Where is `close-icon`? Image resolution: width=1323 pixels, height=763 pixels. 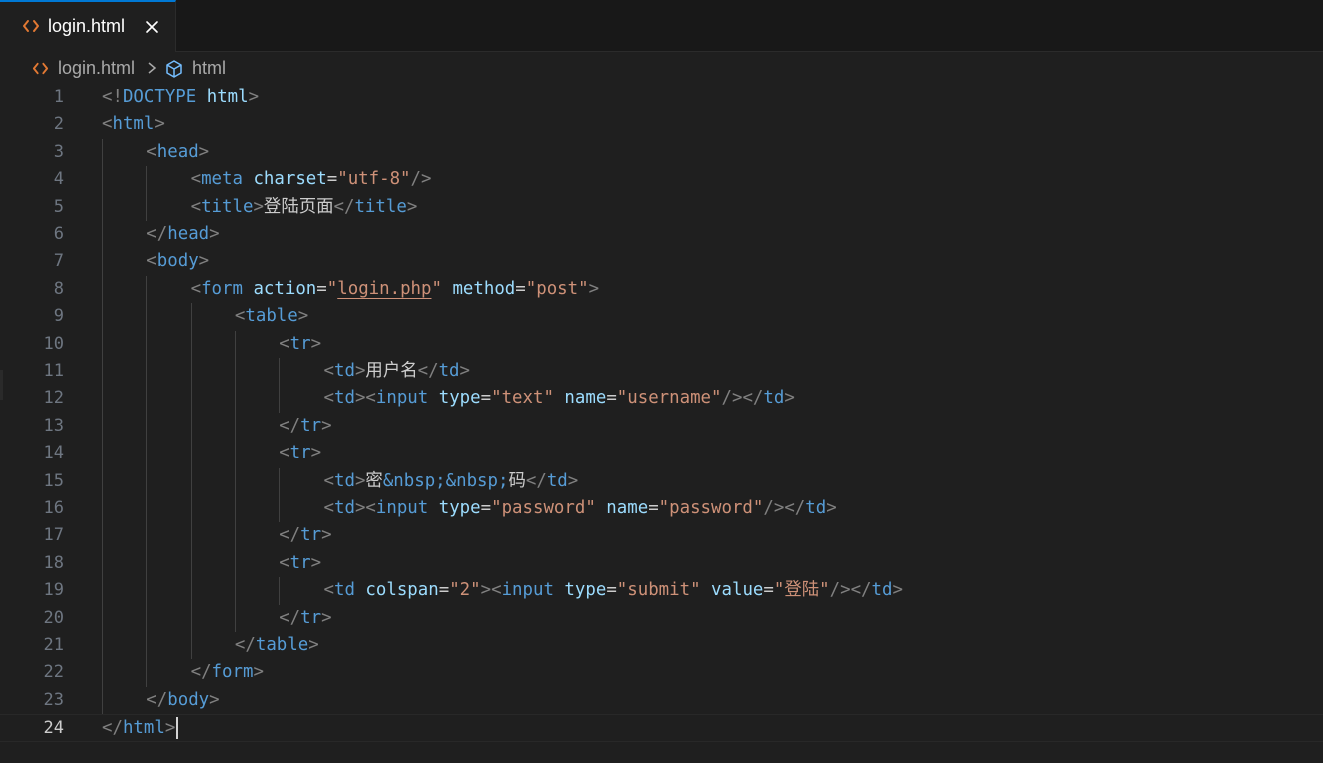
close-icon is located at coordinates (152, 27).